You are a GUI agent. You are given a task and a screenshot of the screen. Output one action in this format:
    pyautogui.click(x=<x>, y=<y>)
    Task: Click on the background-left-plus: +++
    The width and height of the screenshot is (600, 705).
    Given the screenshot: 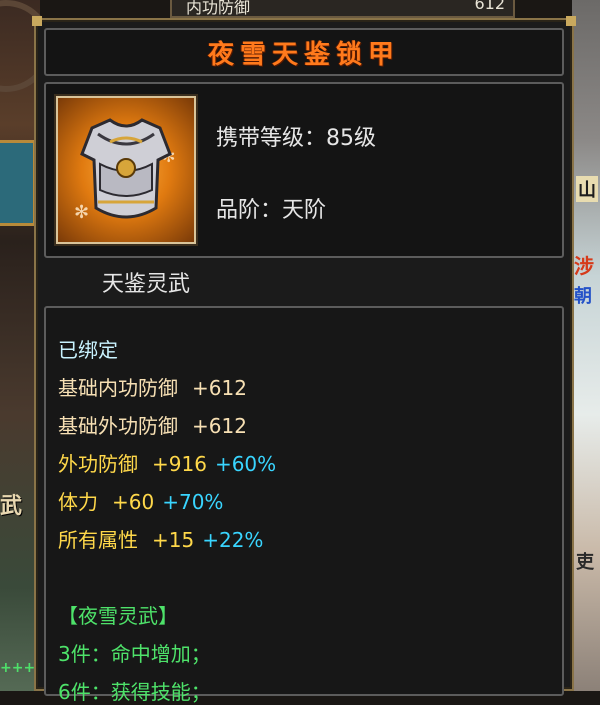 What is the action you would take?
    pyautogui.click(x=18, y=668)
    